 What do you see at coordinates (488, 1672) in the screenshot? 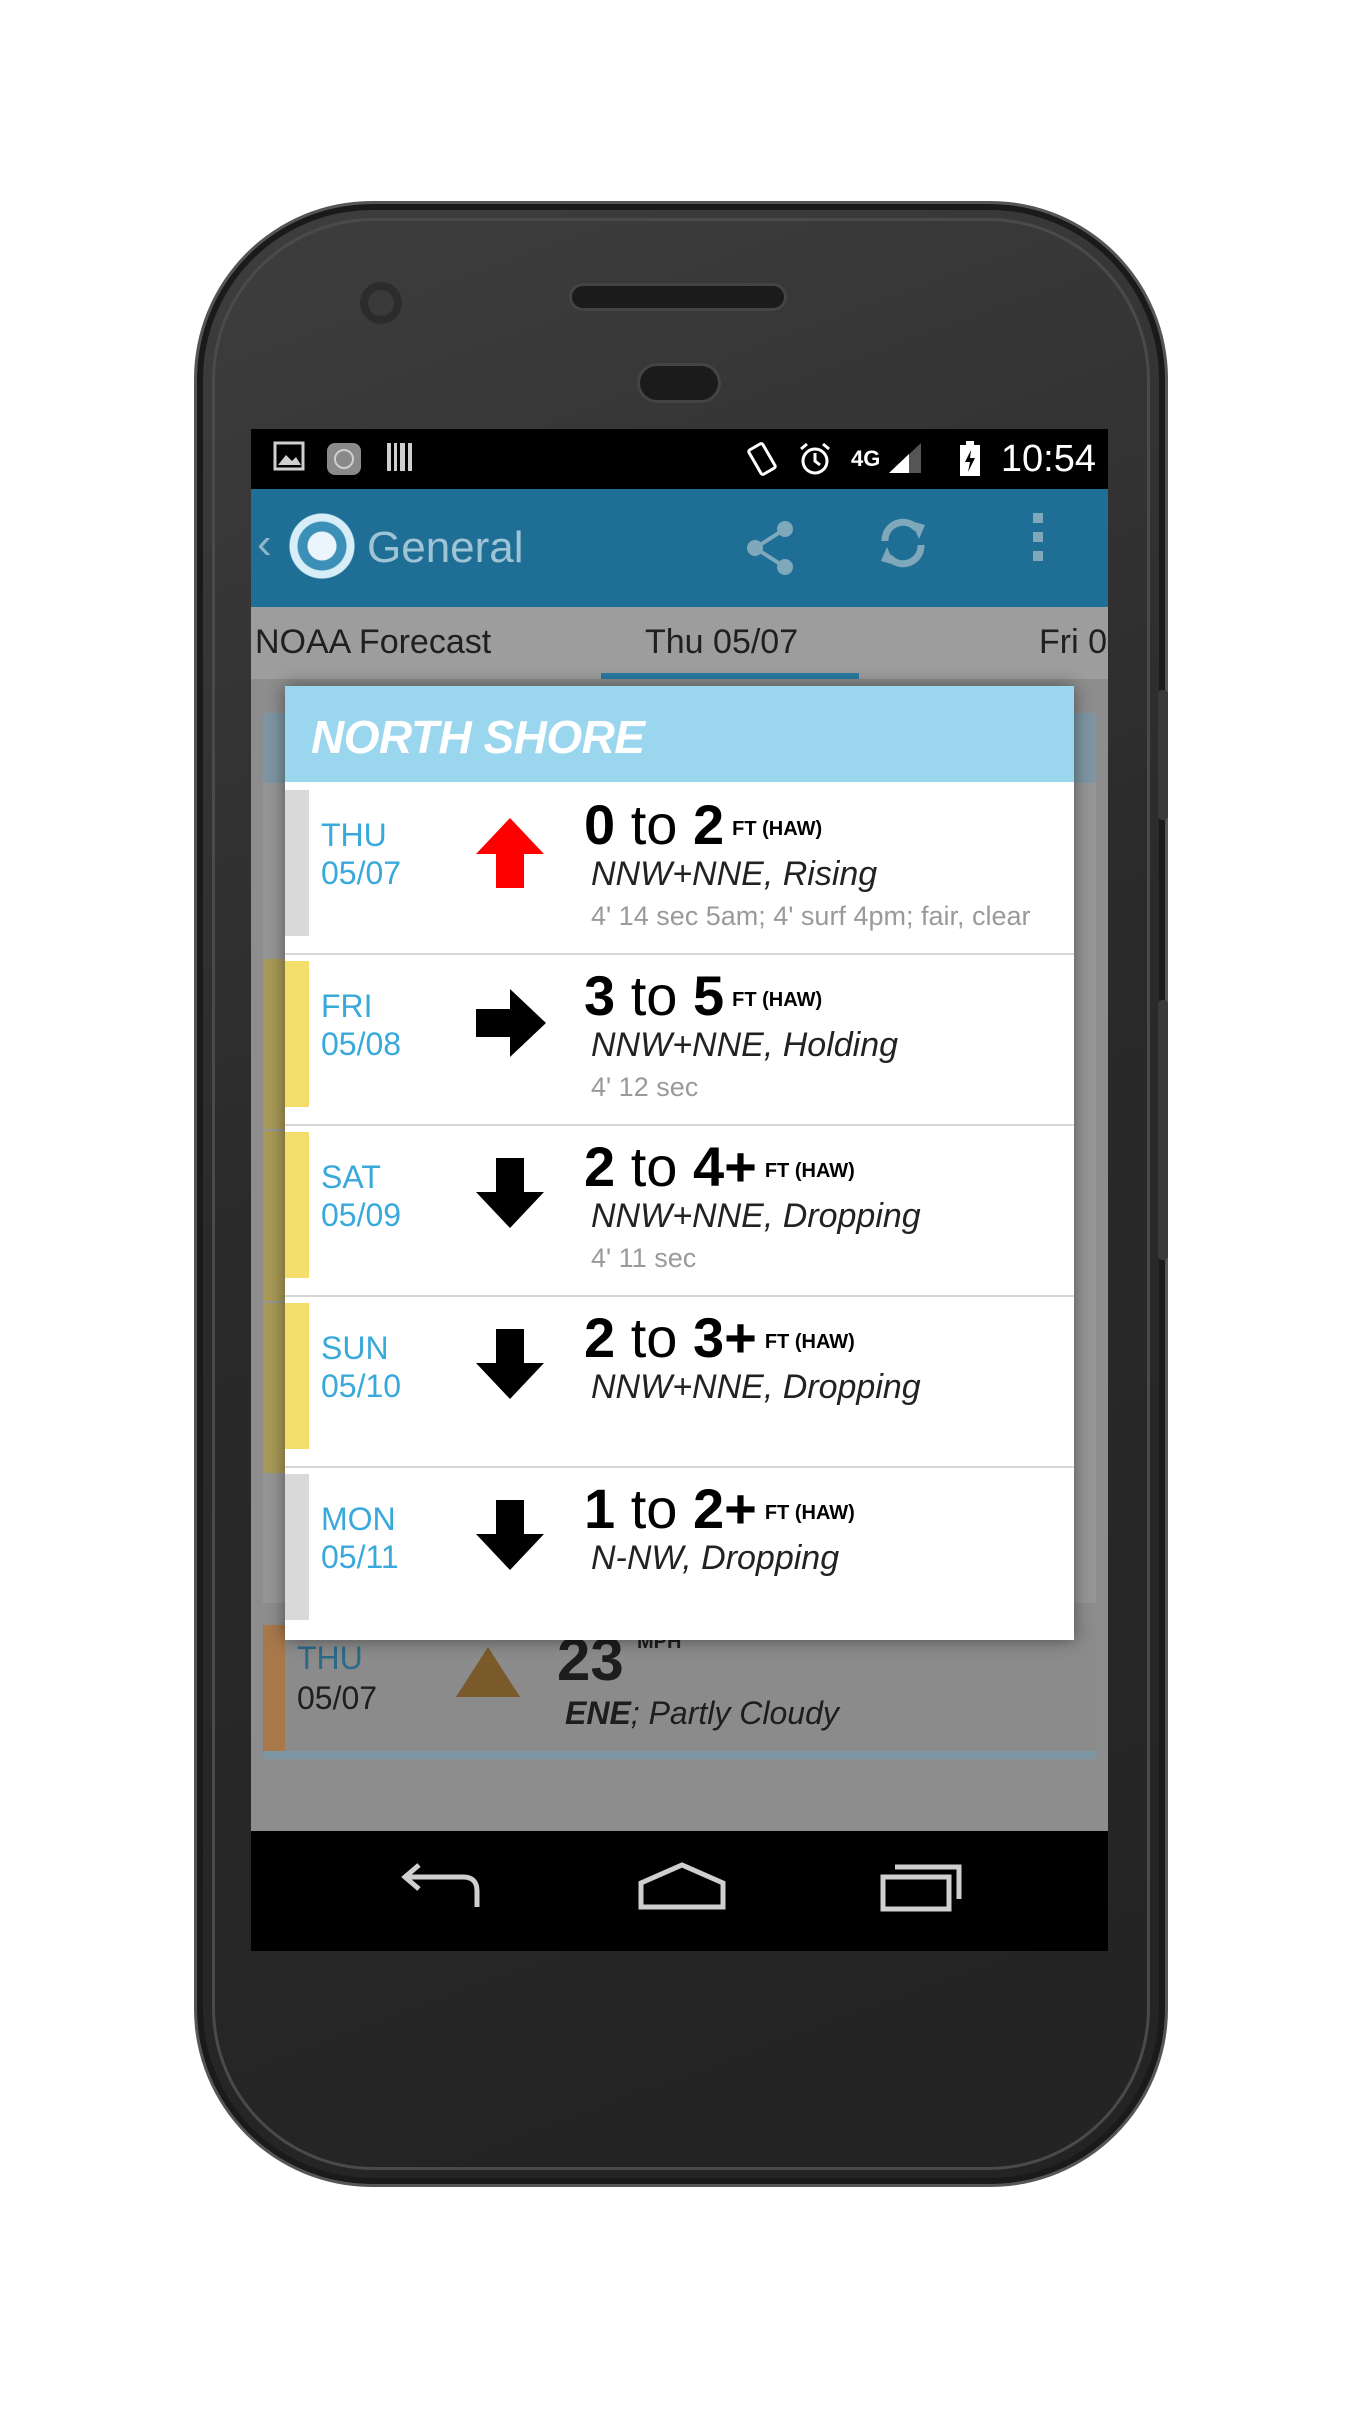
I see `wind-direction-icon` at bounding box center [488, 1672].